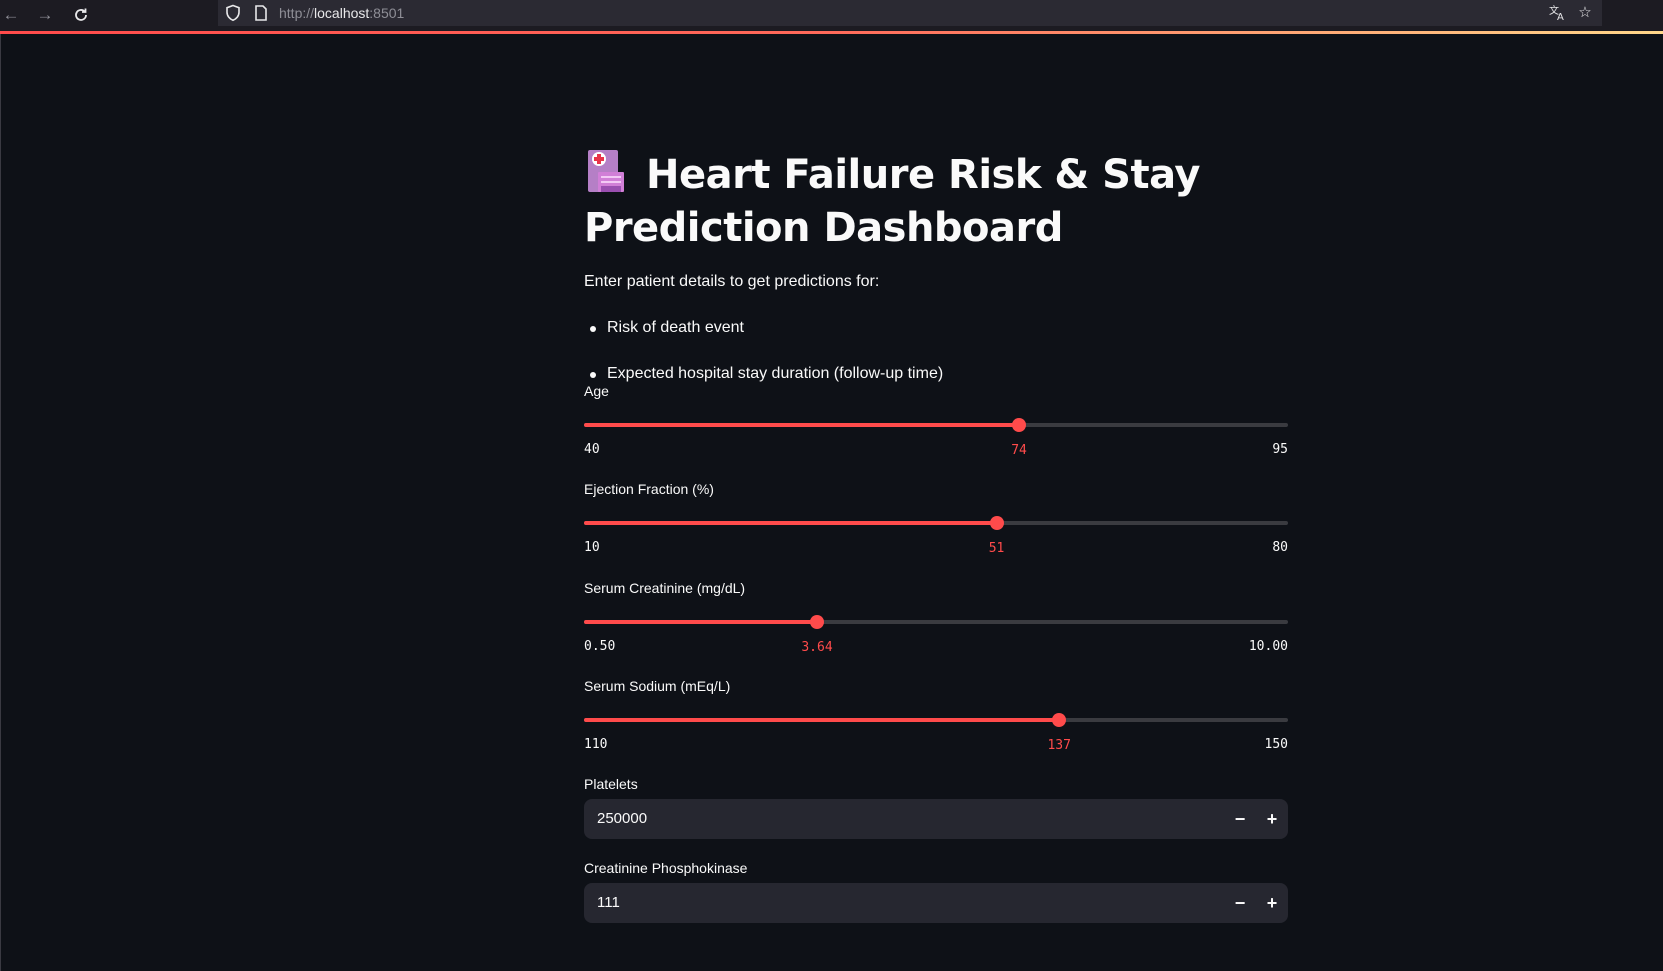  I want to click on slider-max: 150, so click(1276, 744).